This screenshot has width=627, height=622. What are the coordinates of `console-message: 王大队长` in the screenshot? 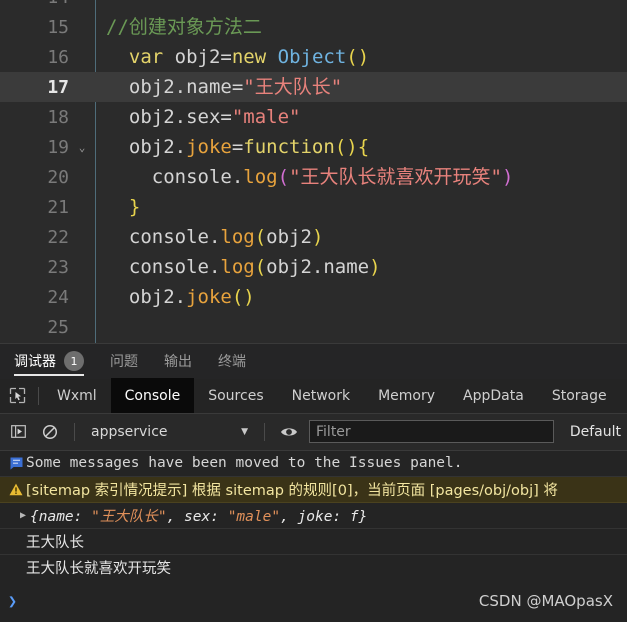 It's located at (313, 541).